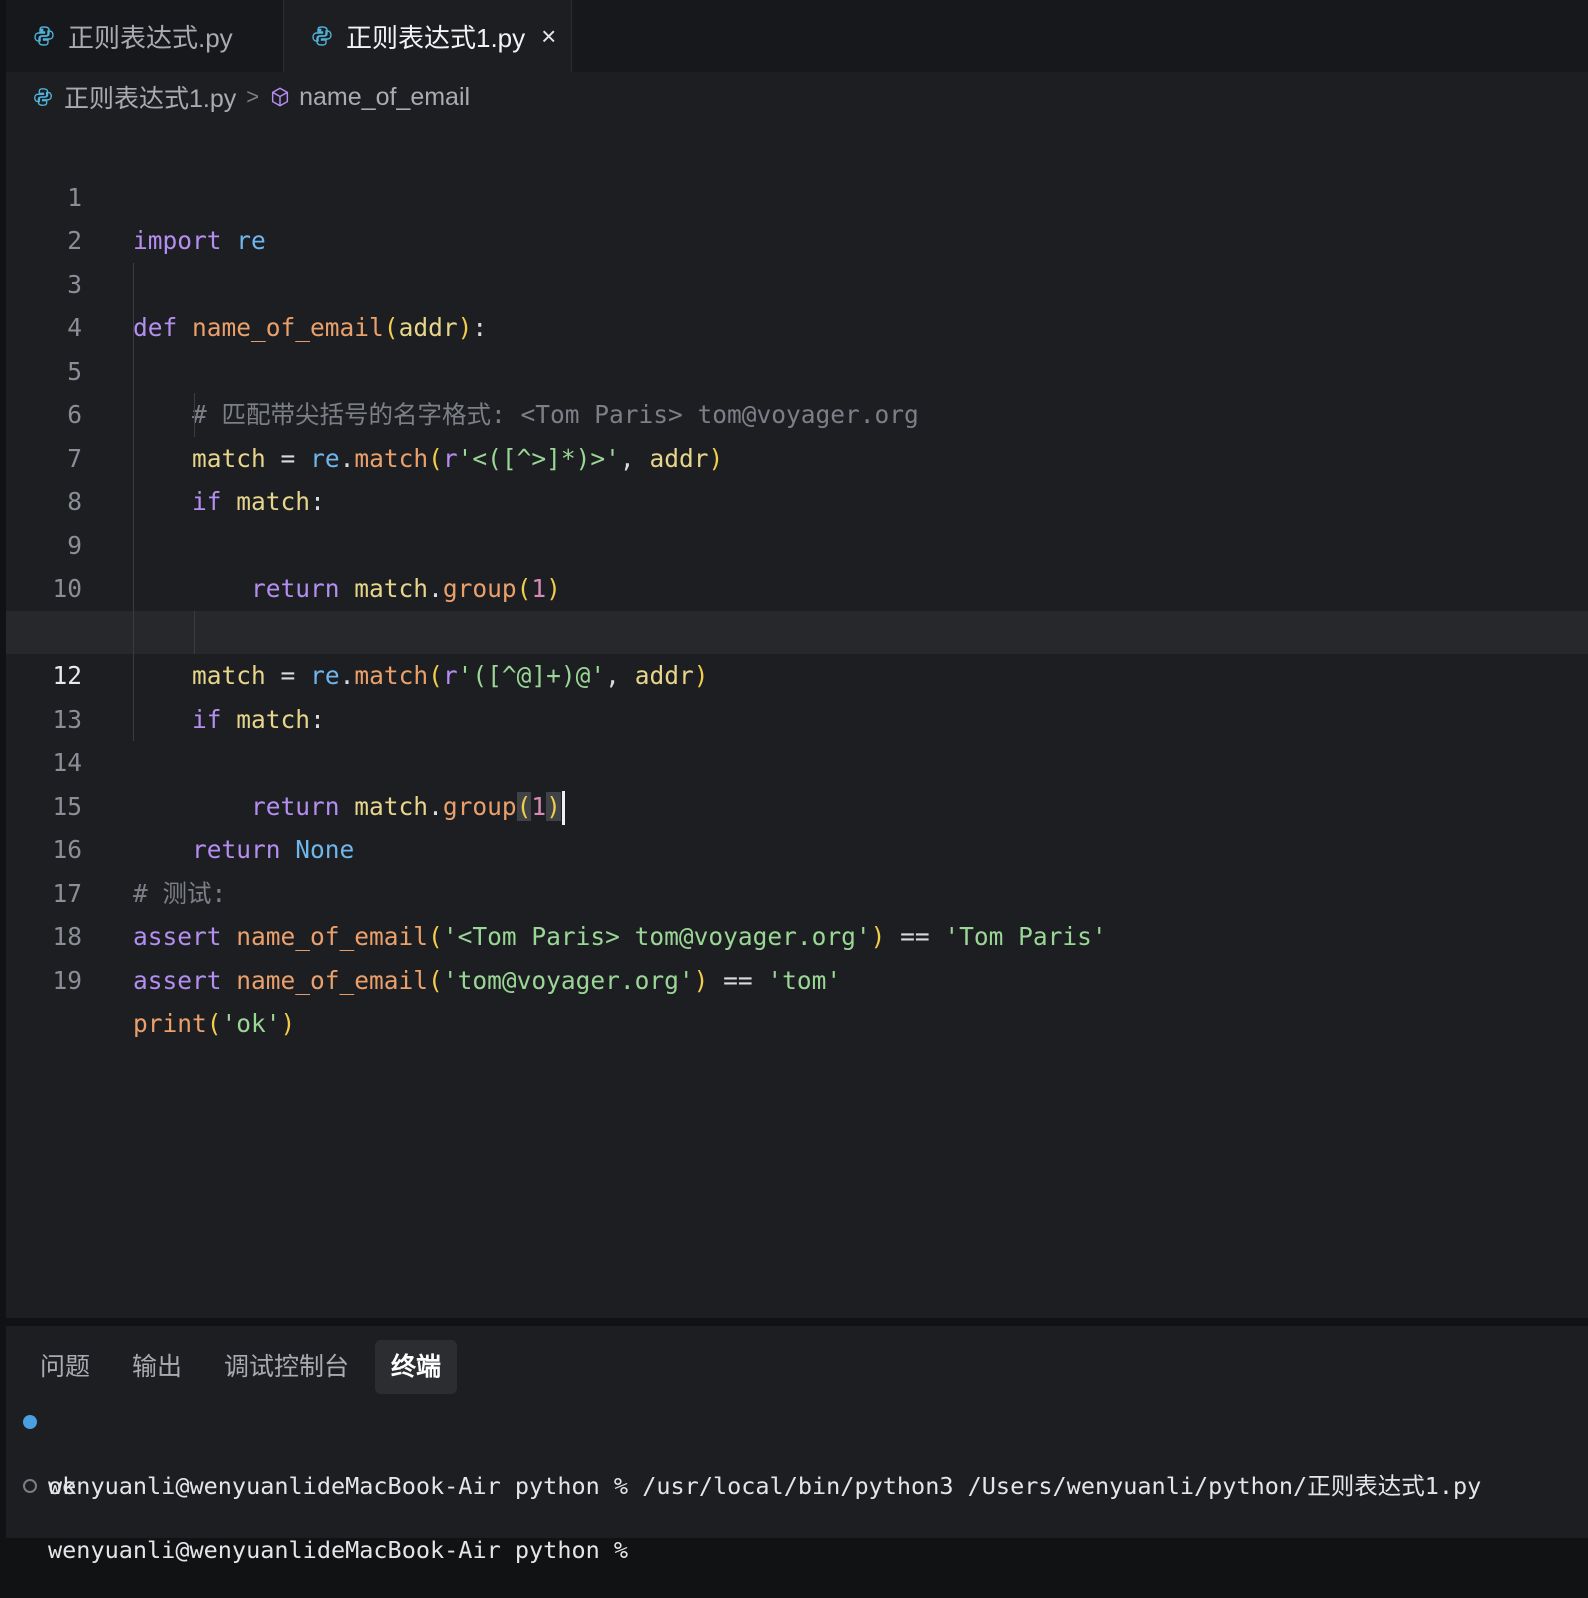  I want to click on breadcrumb-symbol: name_of_email, so click(384, 97).